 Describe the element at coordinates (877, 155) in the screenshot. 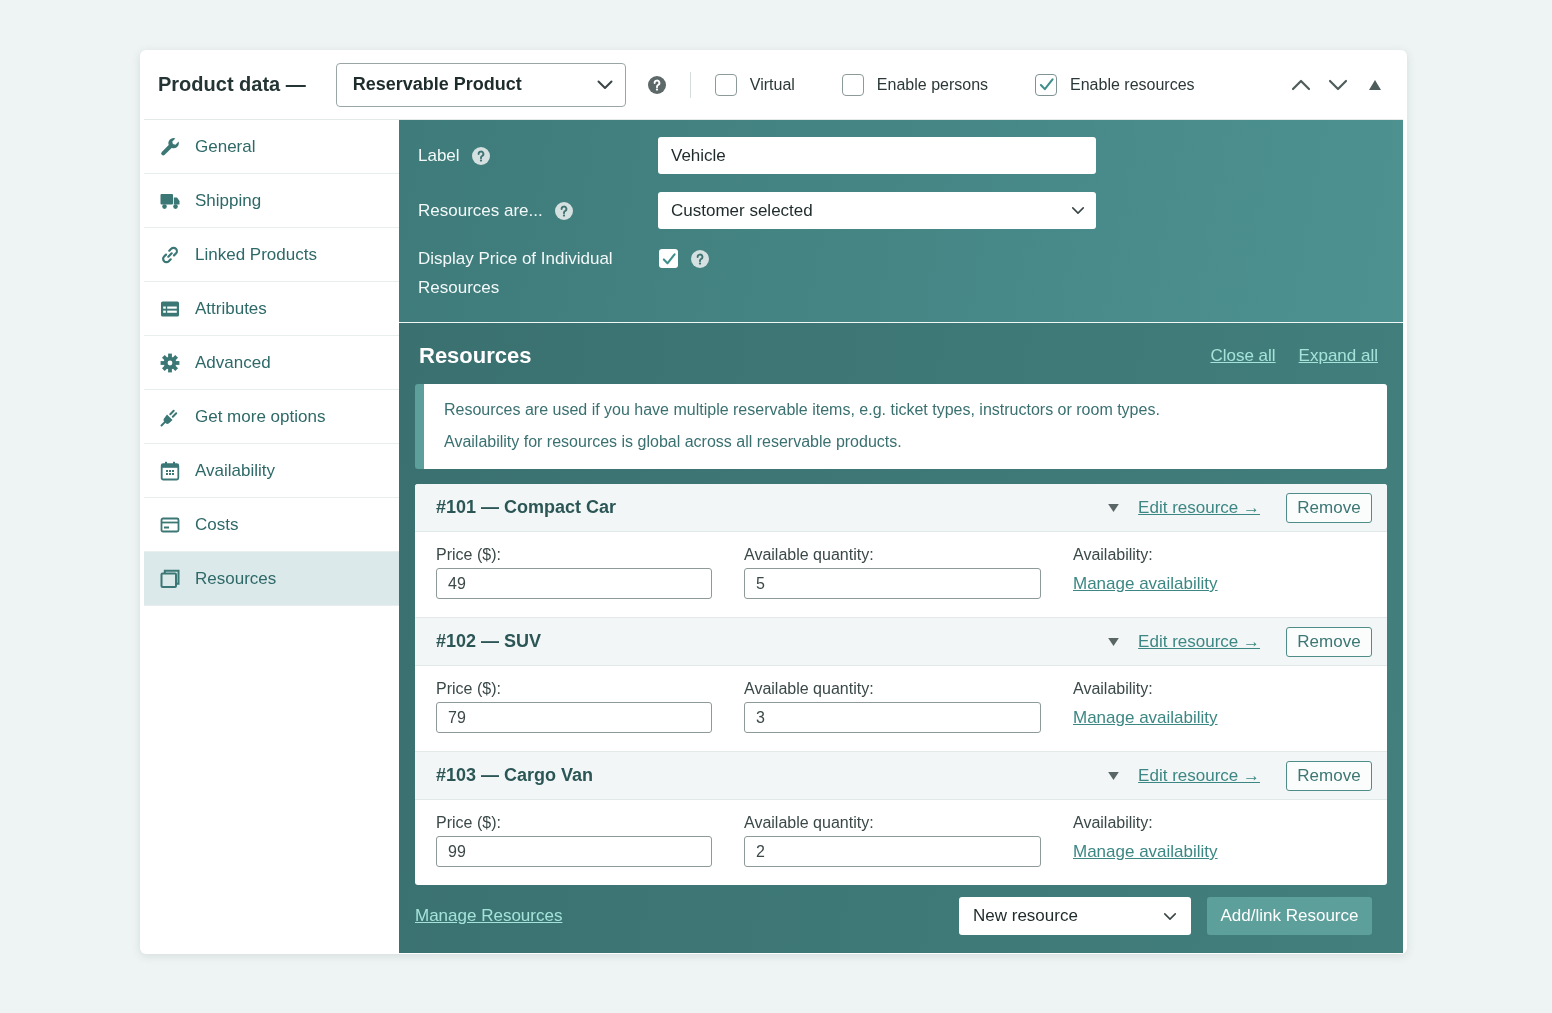

I see `label-input: Vehicle` at that location.